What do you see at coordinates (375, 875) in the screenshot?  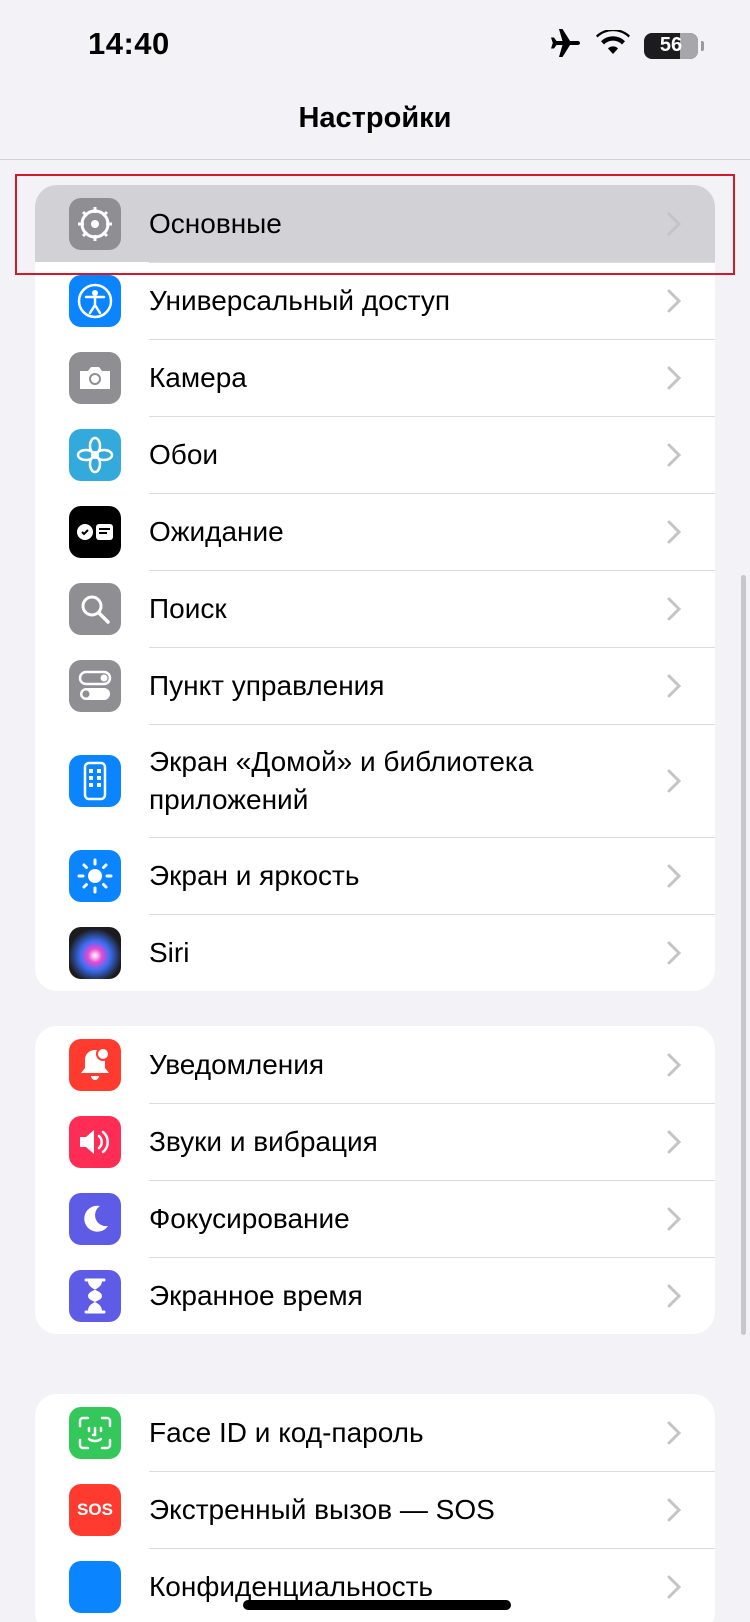 I see `settings-row-display-brightness: Экран и яркость` at bounding box center [375, 875].